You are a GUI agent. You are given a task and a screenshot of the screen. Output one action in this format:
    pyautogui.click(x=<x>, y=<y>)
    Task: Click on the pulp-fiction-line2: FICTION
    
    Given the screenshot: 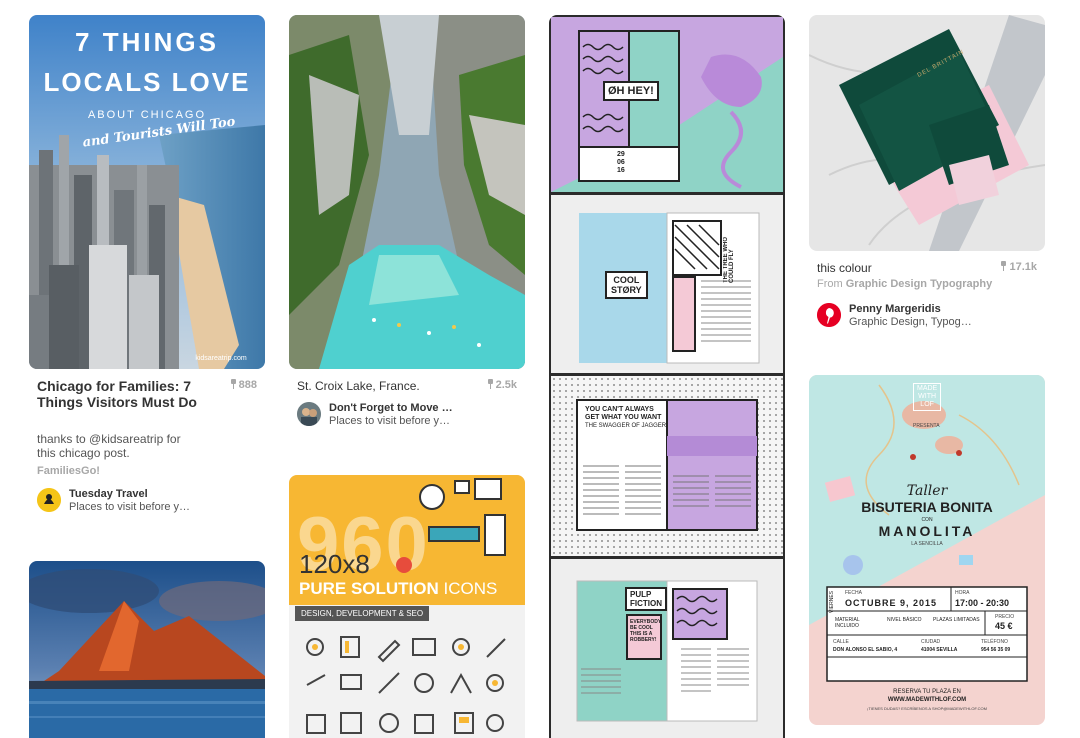 What is the action you would take?
    pyautogui.click(x=646, y=603)
    